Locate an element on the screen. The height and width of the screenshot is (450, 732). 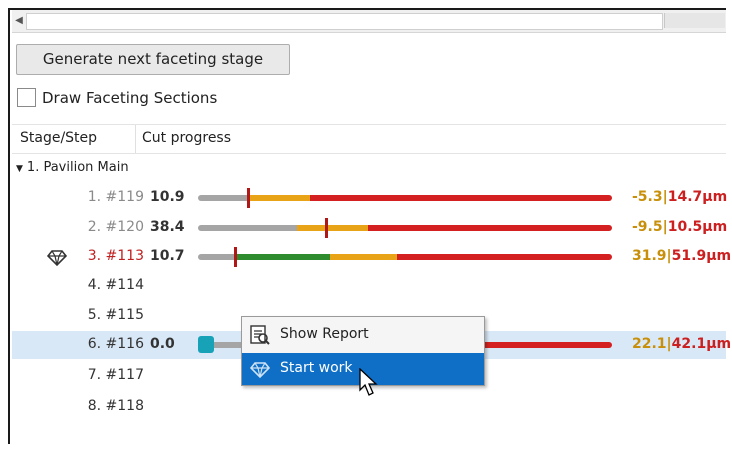
step-label: 5. #115 is located at coordinates (115, 315).